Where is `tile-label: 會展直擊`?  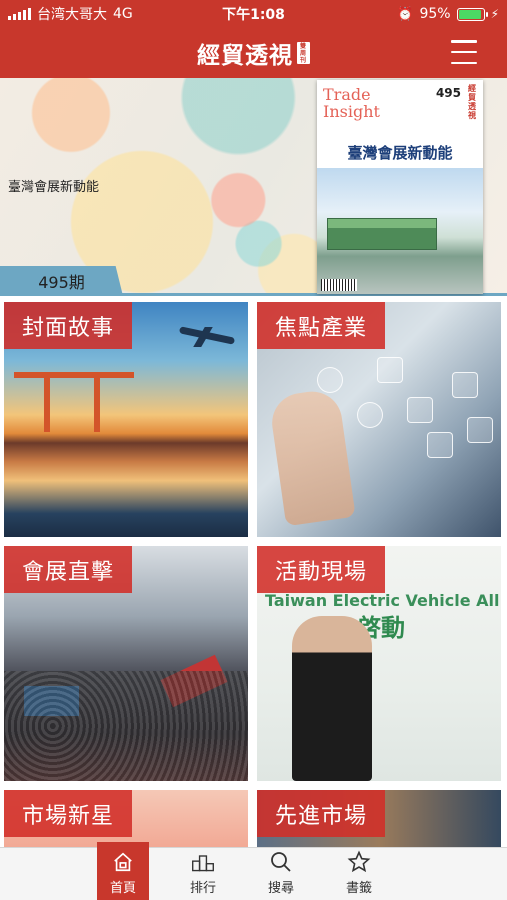 tile-label: 會展直擊 is located at coordinates (68, 569).